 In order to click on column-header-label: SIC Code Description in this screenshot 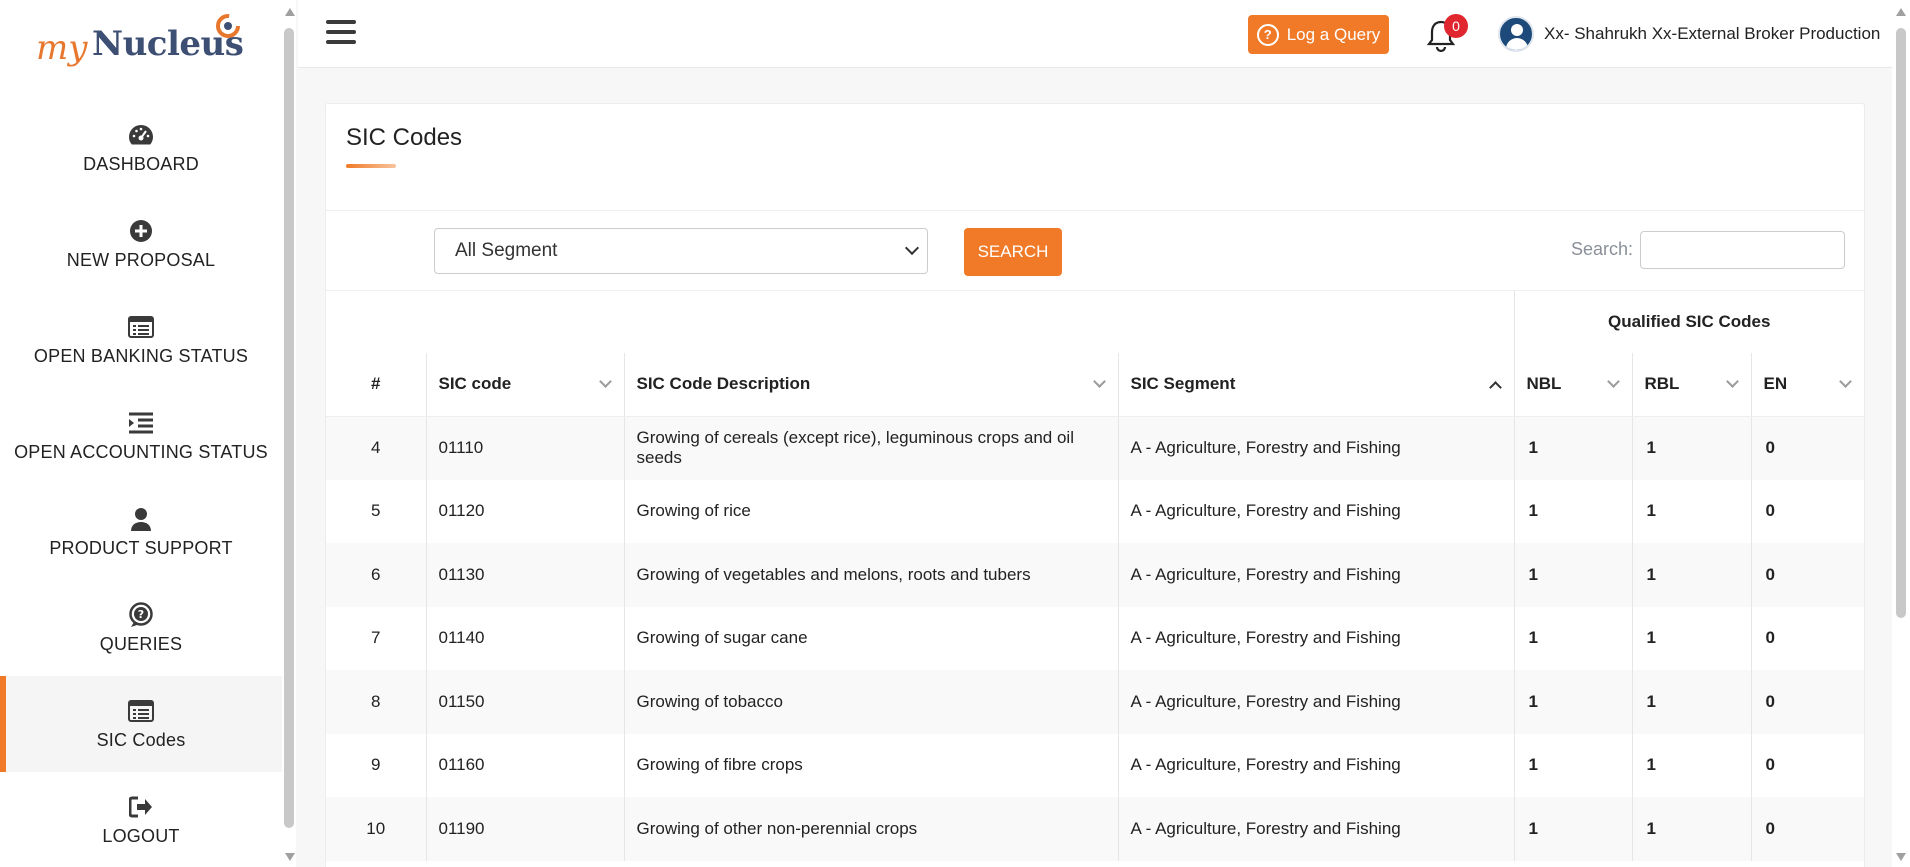, I will do `click(723, 384)`.